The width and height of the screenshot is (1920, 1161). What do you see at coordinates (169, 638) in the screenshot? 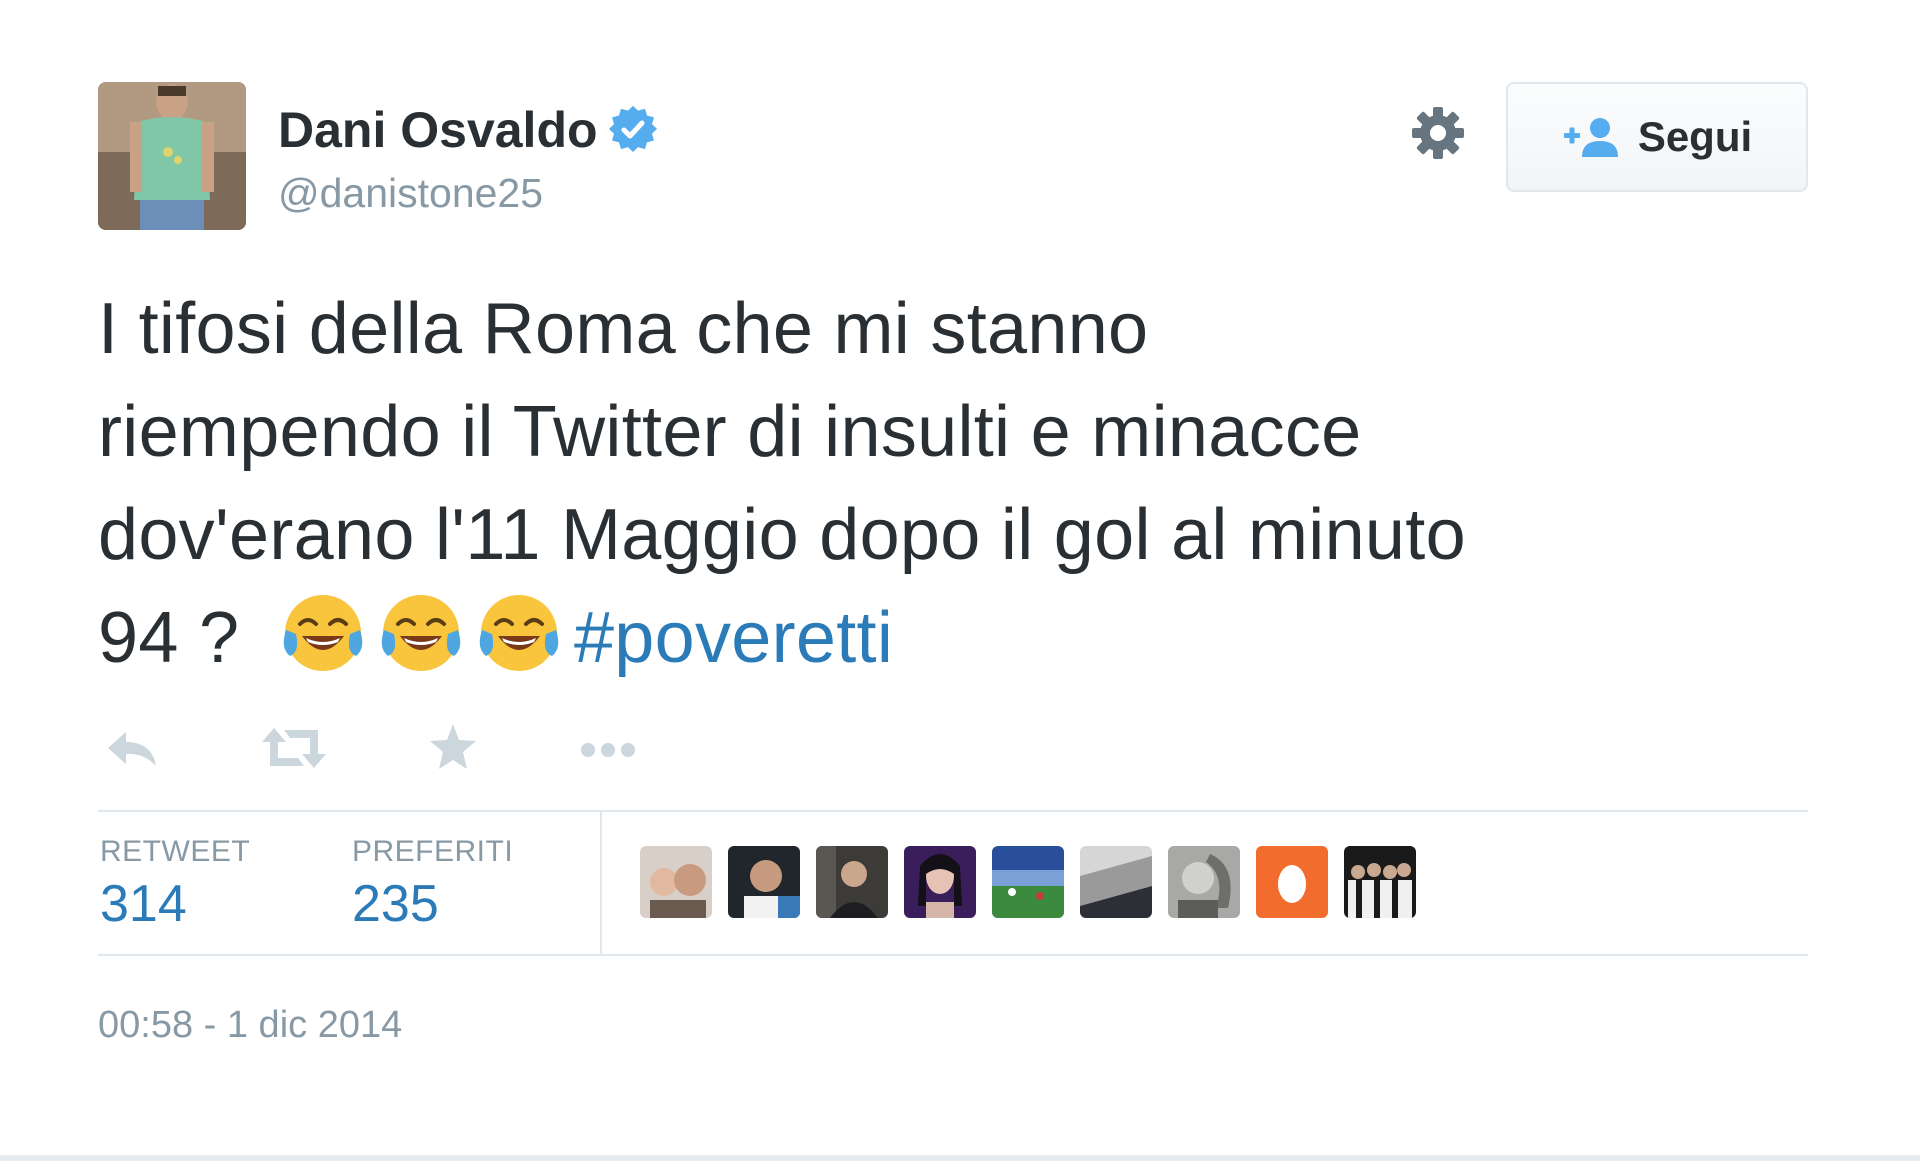
I see `tweet-text-fragment: 94 ?` at bounding box center [169, 638].